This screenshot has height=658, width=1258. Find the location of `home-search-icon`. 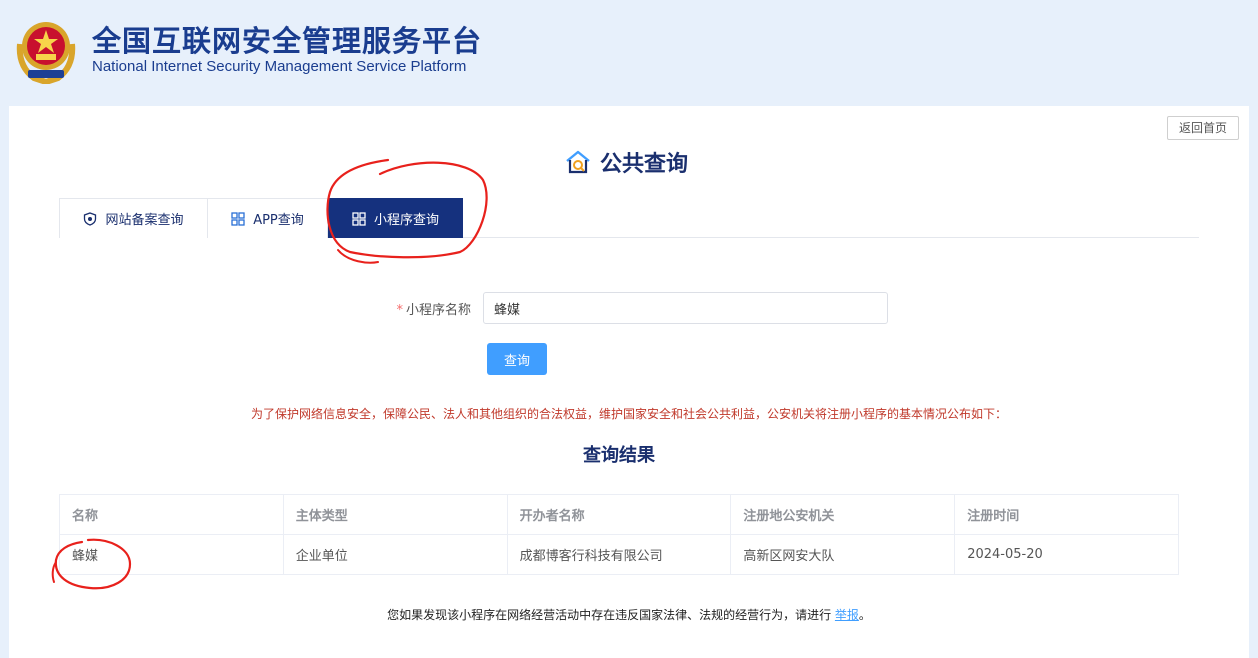

home-search-icon is located at coordinates (578, 162).